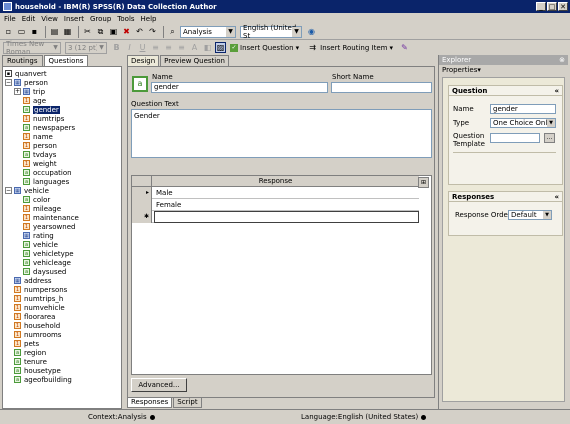 The image size is (570, 424). Describe the element at coordinates (43, 118) in the screenshot. I see `tree-item: 1 numtrips` at that location.